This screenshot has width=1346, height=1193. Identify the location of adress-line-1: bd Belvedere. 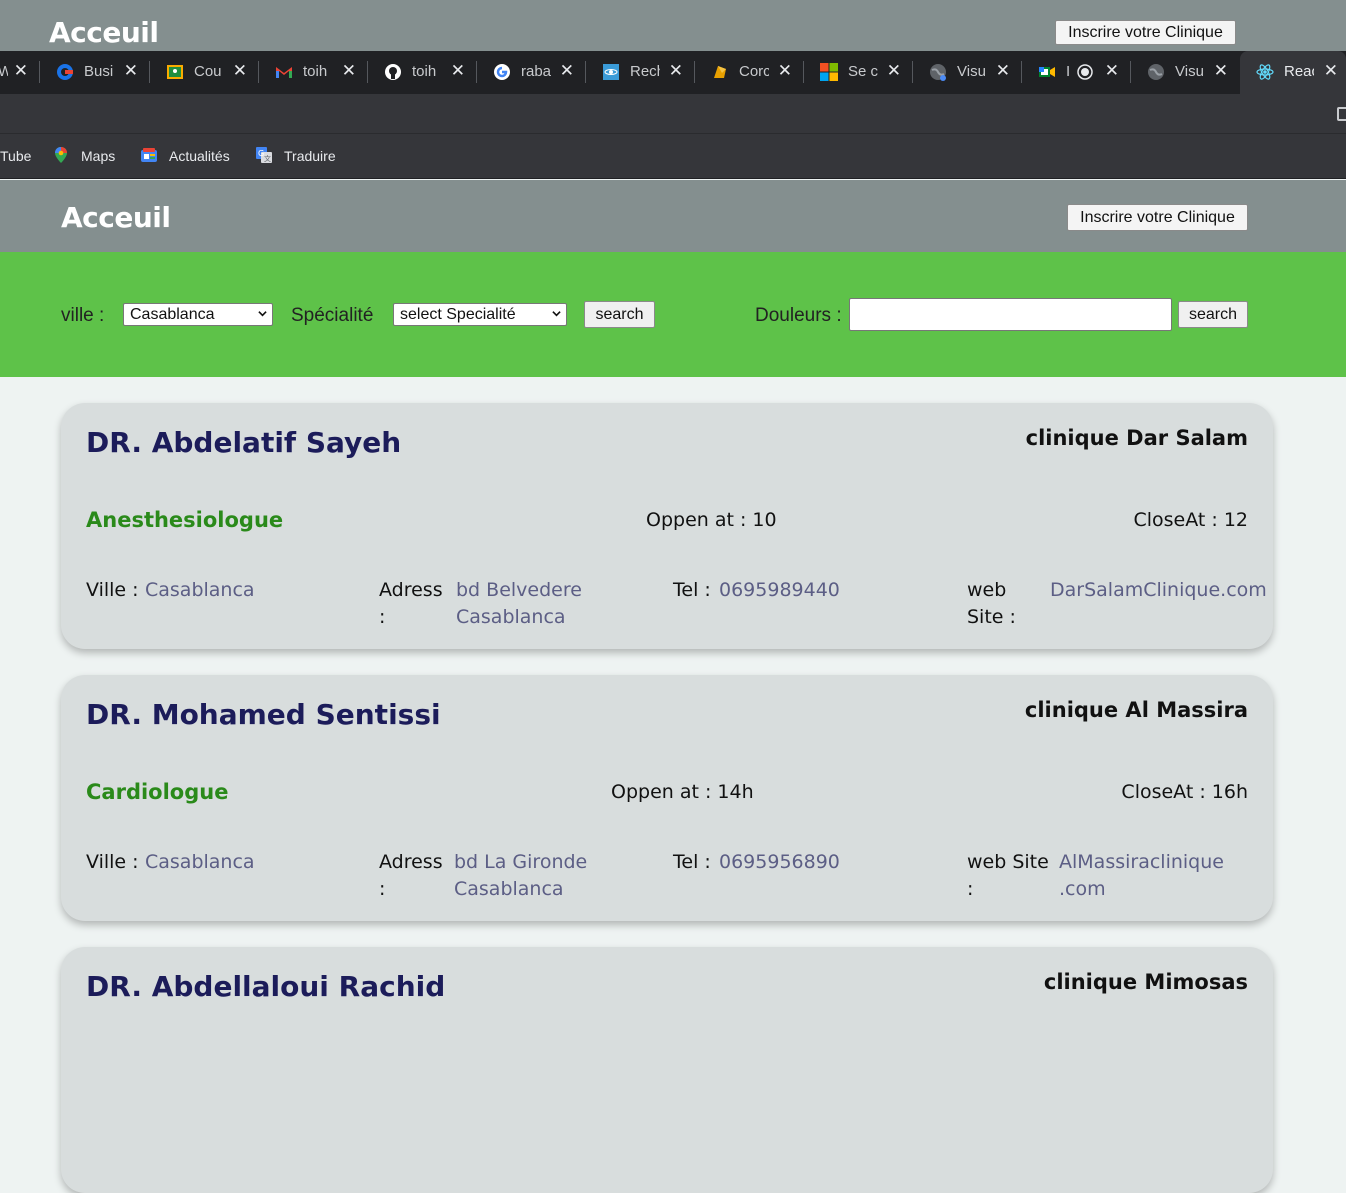
(519, 590).